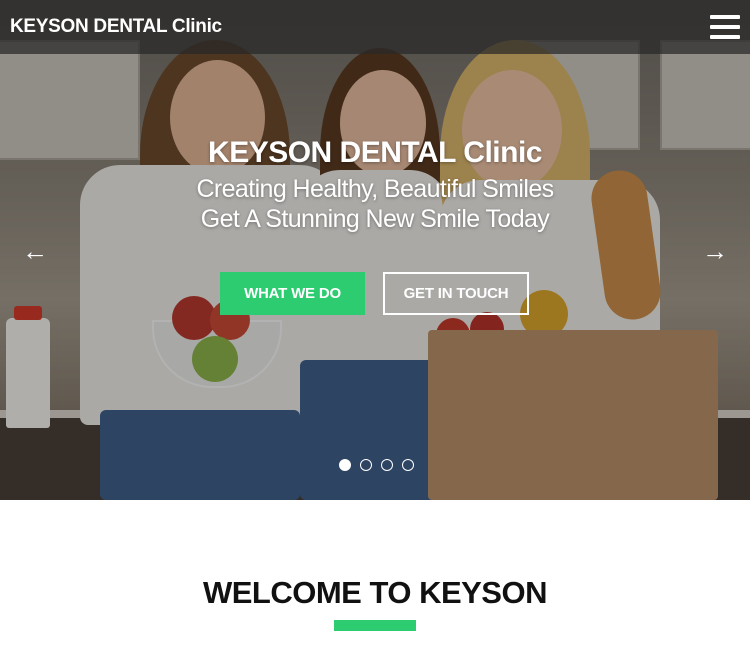 This screenshot has width=750, height=663. What do you see at coordinates (375, 625) in the screenshot?
I see `heading-underline` at bounding box center [375, 625].